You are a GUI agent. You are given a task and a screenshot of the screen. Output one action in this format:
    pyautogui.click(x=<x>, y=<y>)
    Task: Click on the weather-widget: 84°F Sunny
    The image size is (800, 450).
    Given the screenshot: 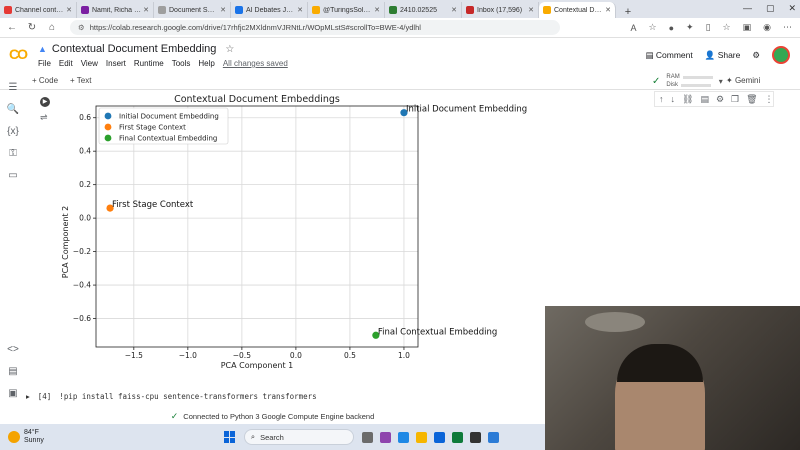 What is the action you would take?
    pyautogui.click(x=26, y=437)
    